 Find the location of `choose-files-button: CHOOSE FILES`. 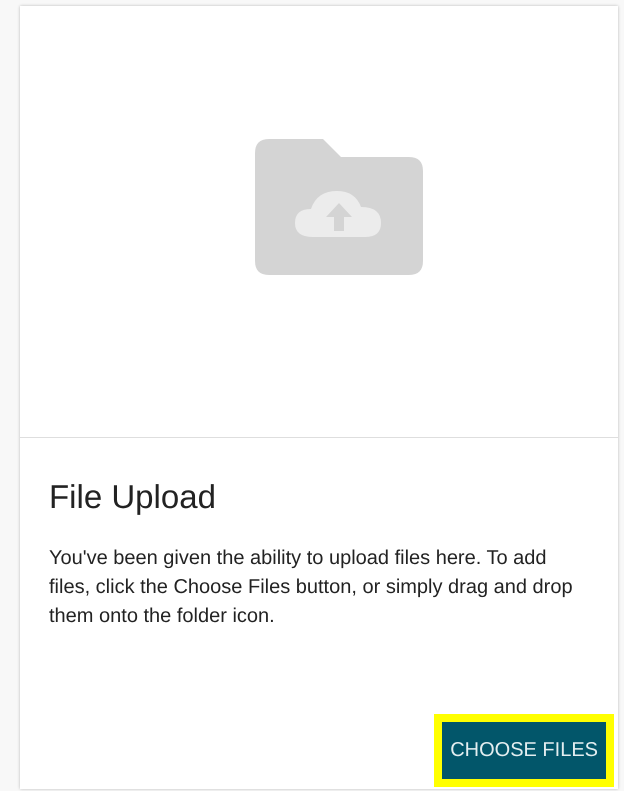

choose-files-button: CHOOSE FILES is located at coordinates (524, 750).